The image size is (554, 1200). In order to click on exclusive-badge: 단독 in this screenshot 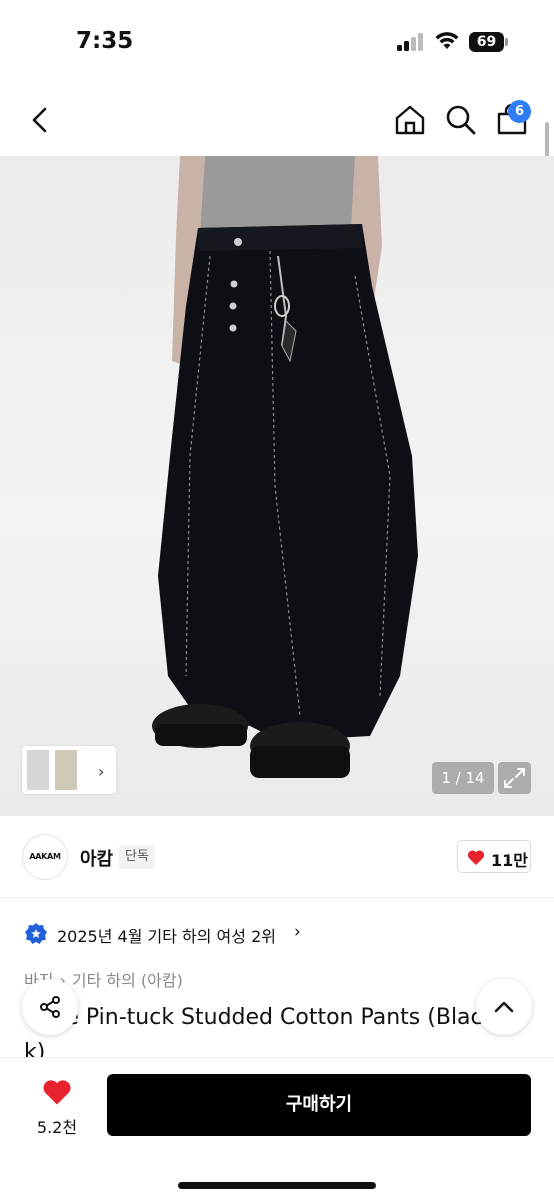, I will do `click(137, 857)`.